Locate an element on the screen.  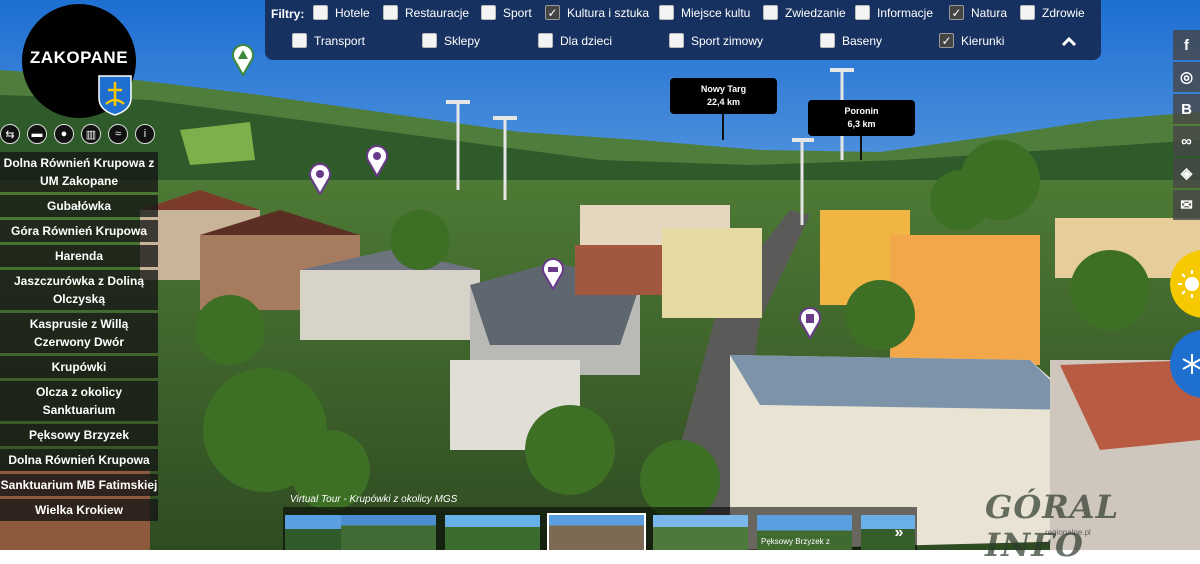
tour-caption: Virtual Tour - Krupówki z okolicy MGS is located at coordinates (374, 499).